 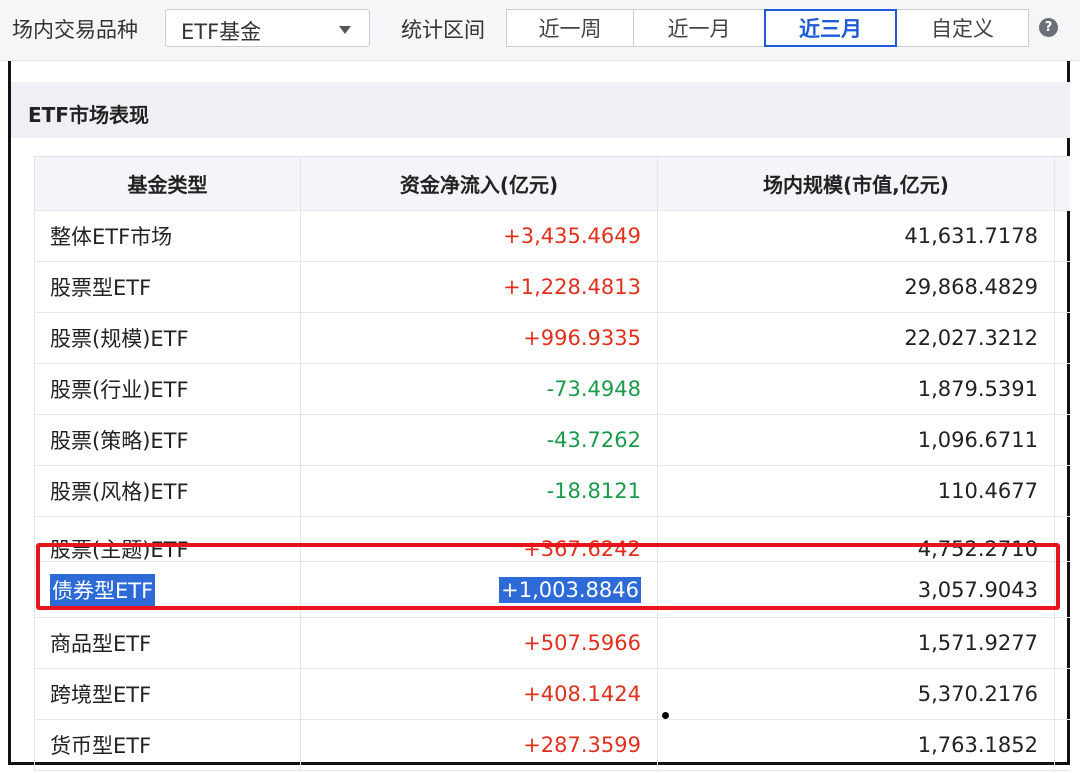 What do you see at coordinates (75, 30) in the screenshot?
I see `variety-label: 场内交易品种` at bounding box center [75, 30].